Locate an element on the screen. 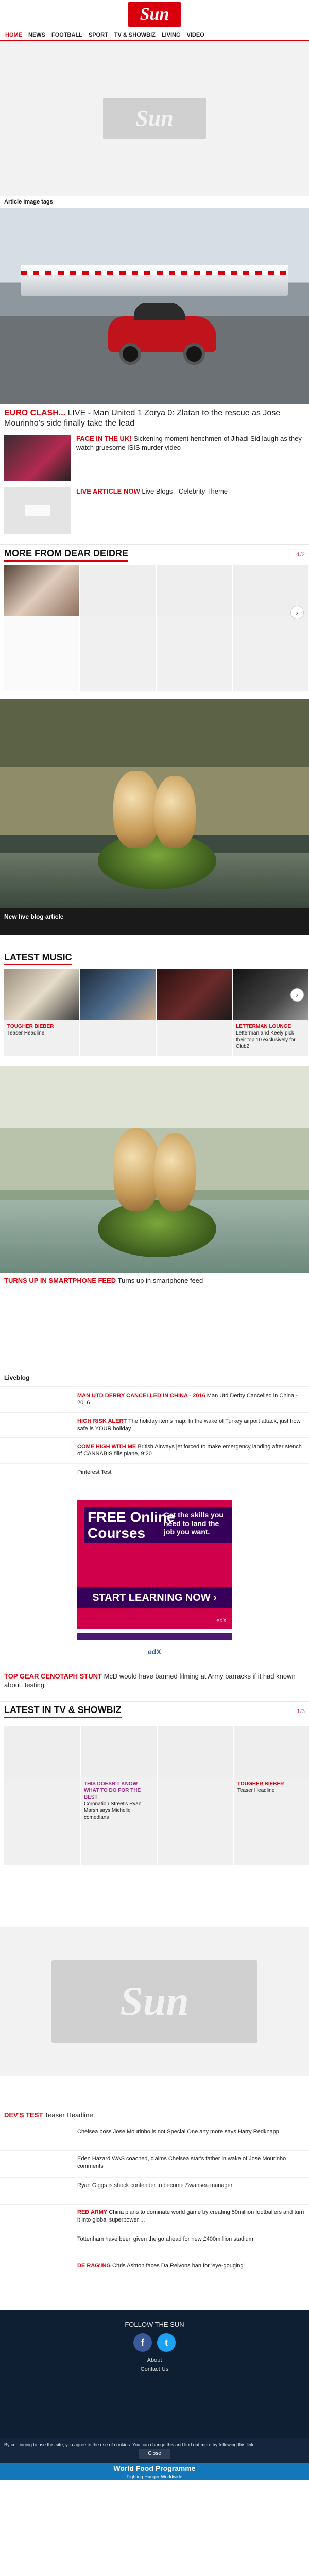  ad-sun-logo: Sun is located at coordinates (155, 2001).